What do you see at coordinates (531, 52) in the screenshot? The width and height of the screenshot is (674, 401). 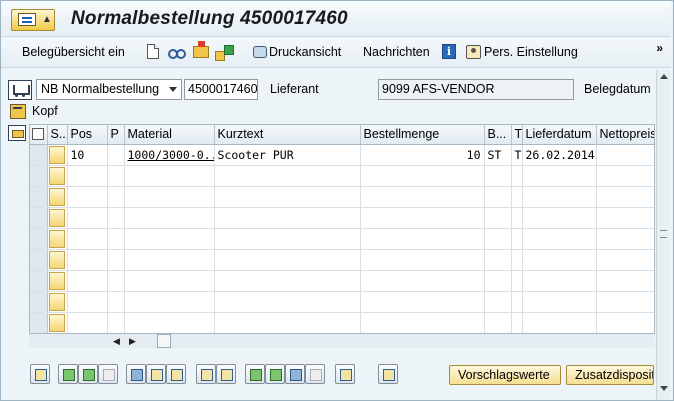 I see `personal-settings-button: Pers. Einstellung` at bounding box center [531, 52].